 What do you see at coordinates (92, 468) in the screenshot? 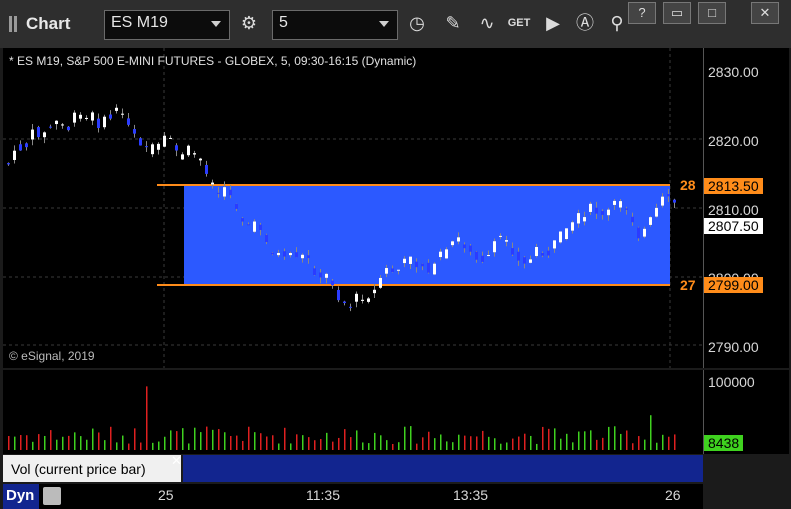
I see `volume-legend: Vol (current price bar)` at bounding box center [92, 468].